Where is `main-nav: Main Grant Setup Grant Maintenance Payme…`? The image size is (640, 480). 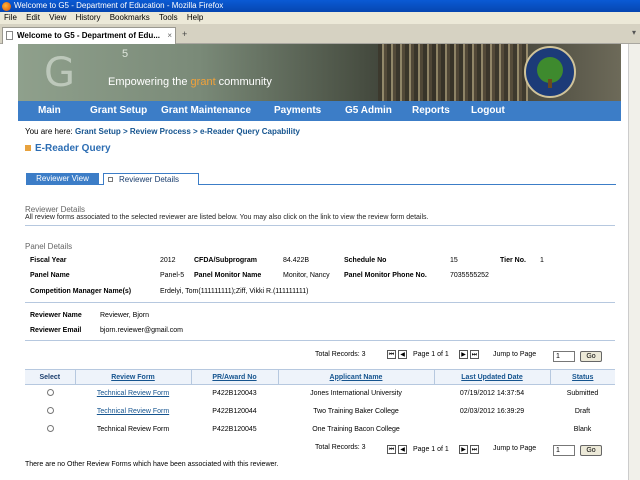
main-nav: Main Grant Setup Grant Maintenance Payme… is located at coordinates (319, 111).